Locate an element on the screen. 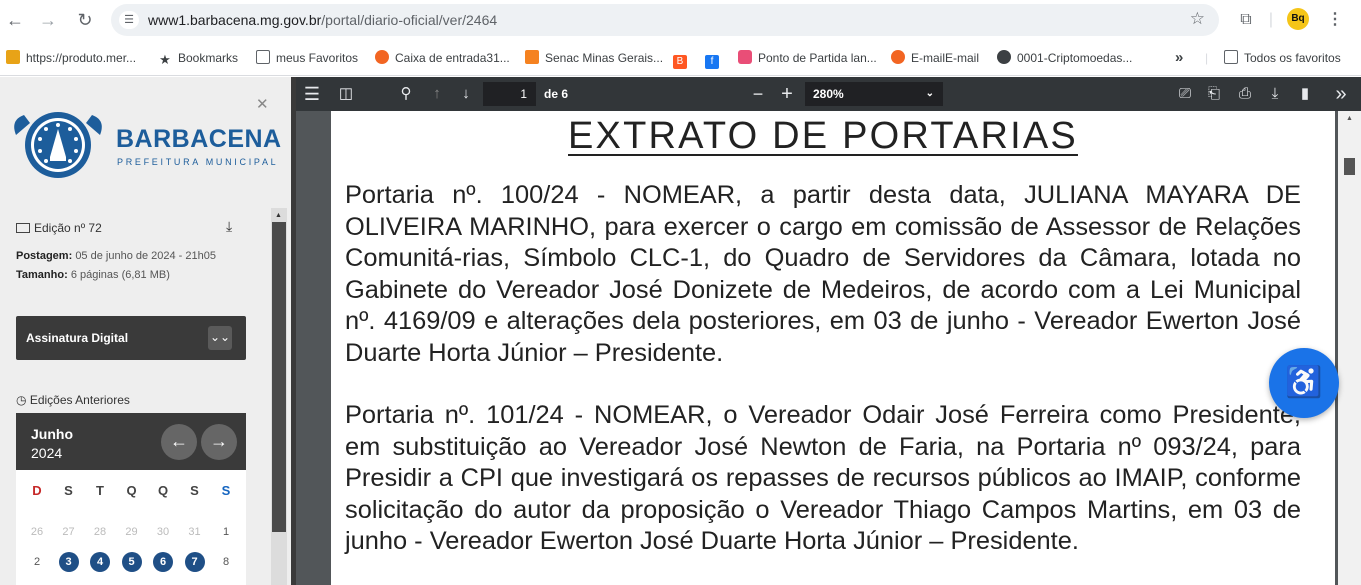 This screenshot has width=1361, height=585. accessibility-icon: ♿ is located at coordinates (1304, 383).